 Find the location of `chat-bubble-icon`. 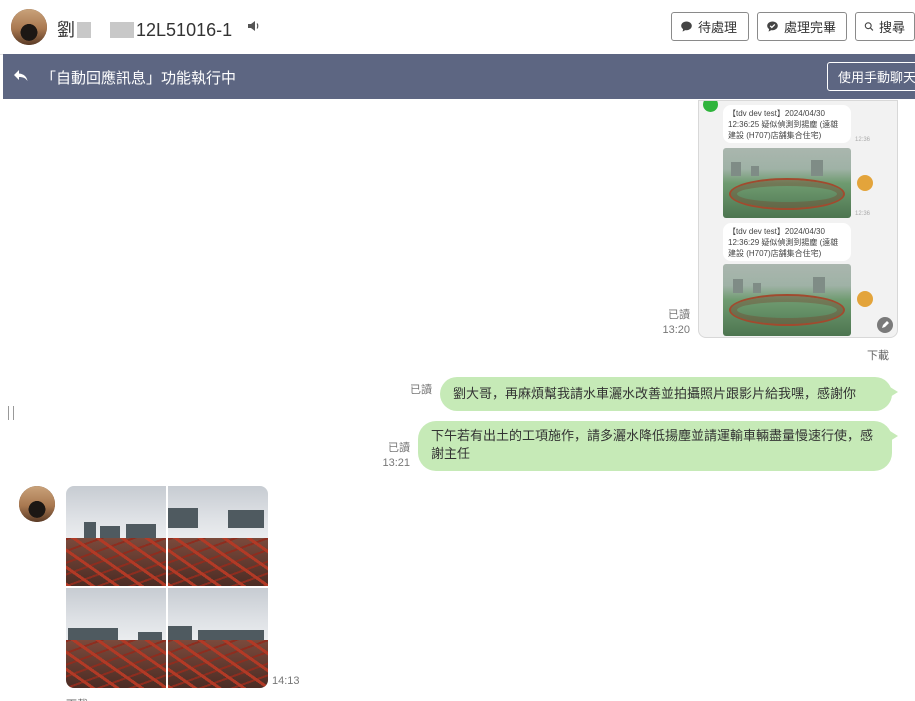

chat-bubble-icon is located at coordinates (686, 26).